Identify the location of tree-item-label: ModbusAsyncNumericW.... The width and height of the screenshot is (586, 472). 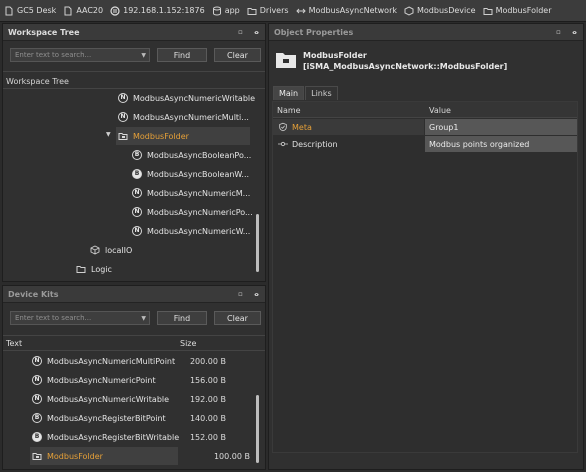
(199, 231).